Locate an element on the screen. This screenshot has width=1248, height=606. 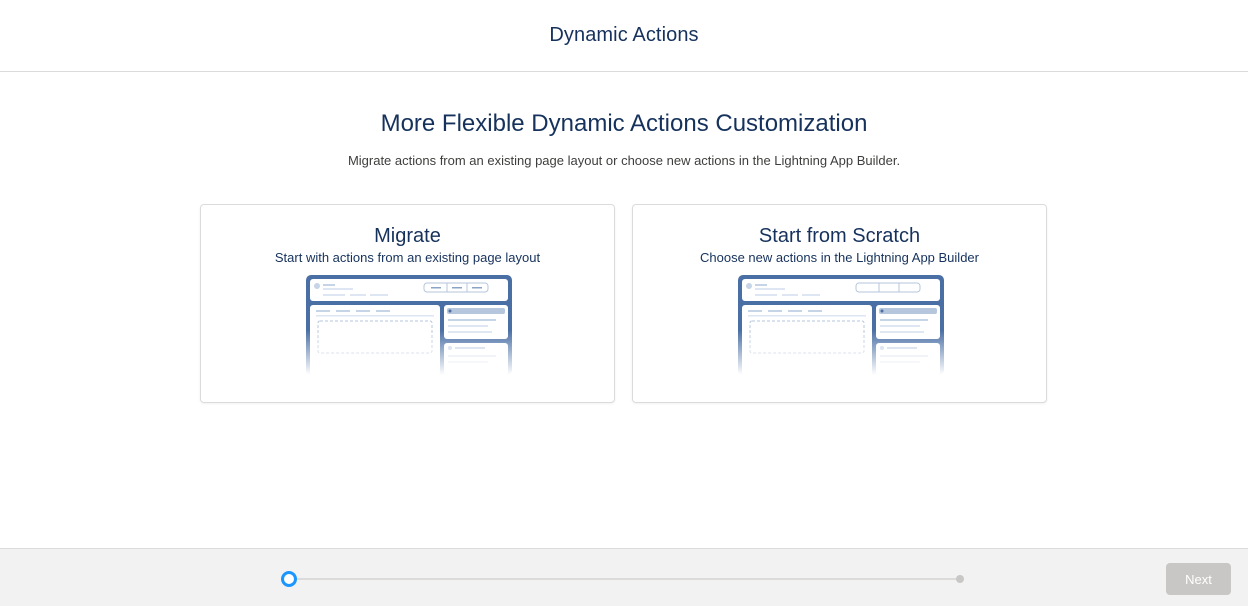
progress-step-current is located at coordinates (289, 579).